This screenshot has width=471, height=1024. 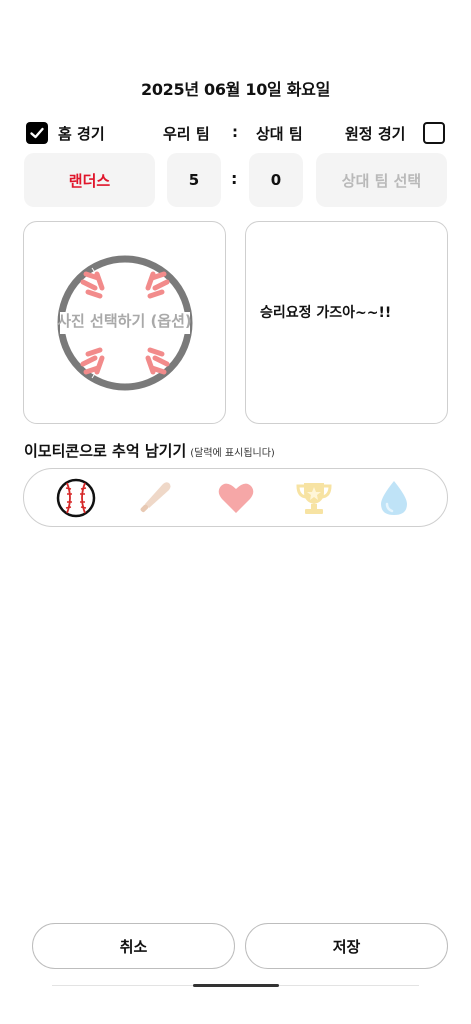 I want to click on photo-select-card: 사진 선택하기 (옵션), so click(x=124, y=322).